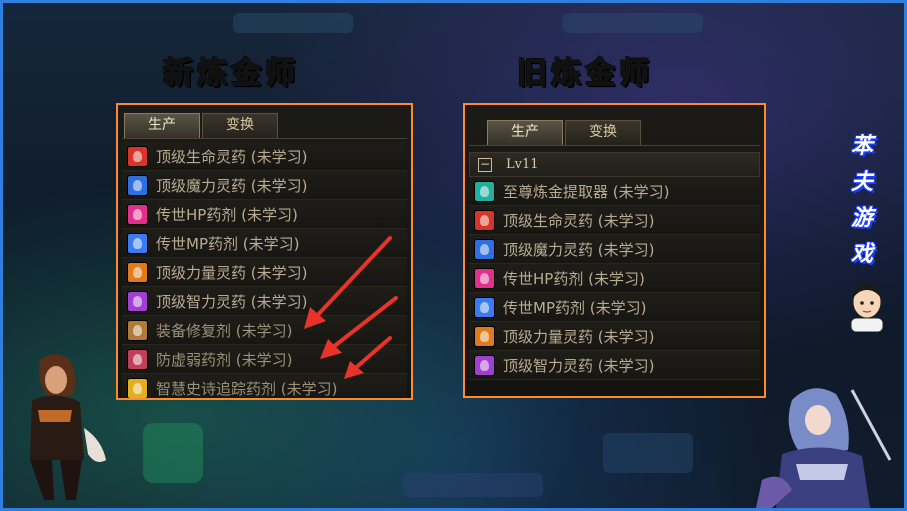  What do you see at coordinates (230, 73) in the screenshot?
I see `new-alchemist-title: 新炼金师` at bounding box center [230, 73].